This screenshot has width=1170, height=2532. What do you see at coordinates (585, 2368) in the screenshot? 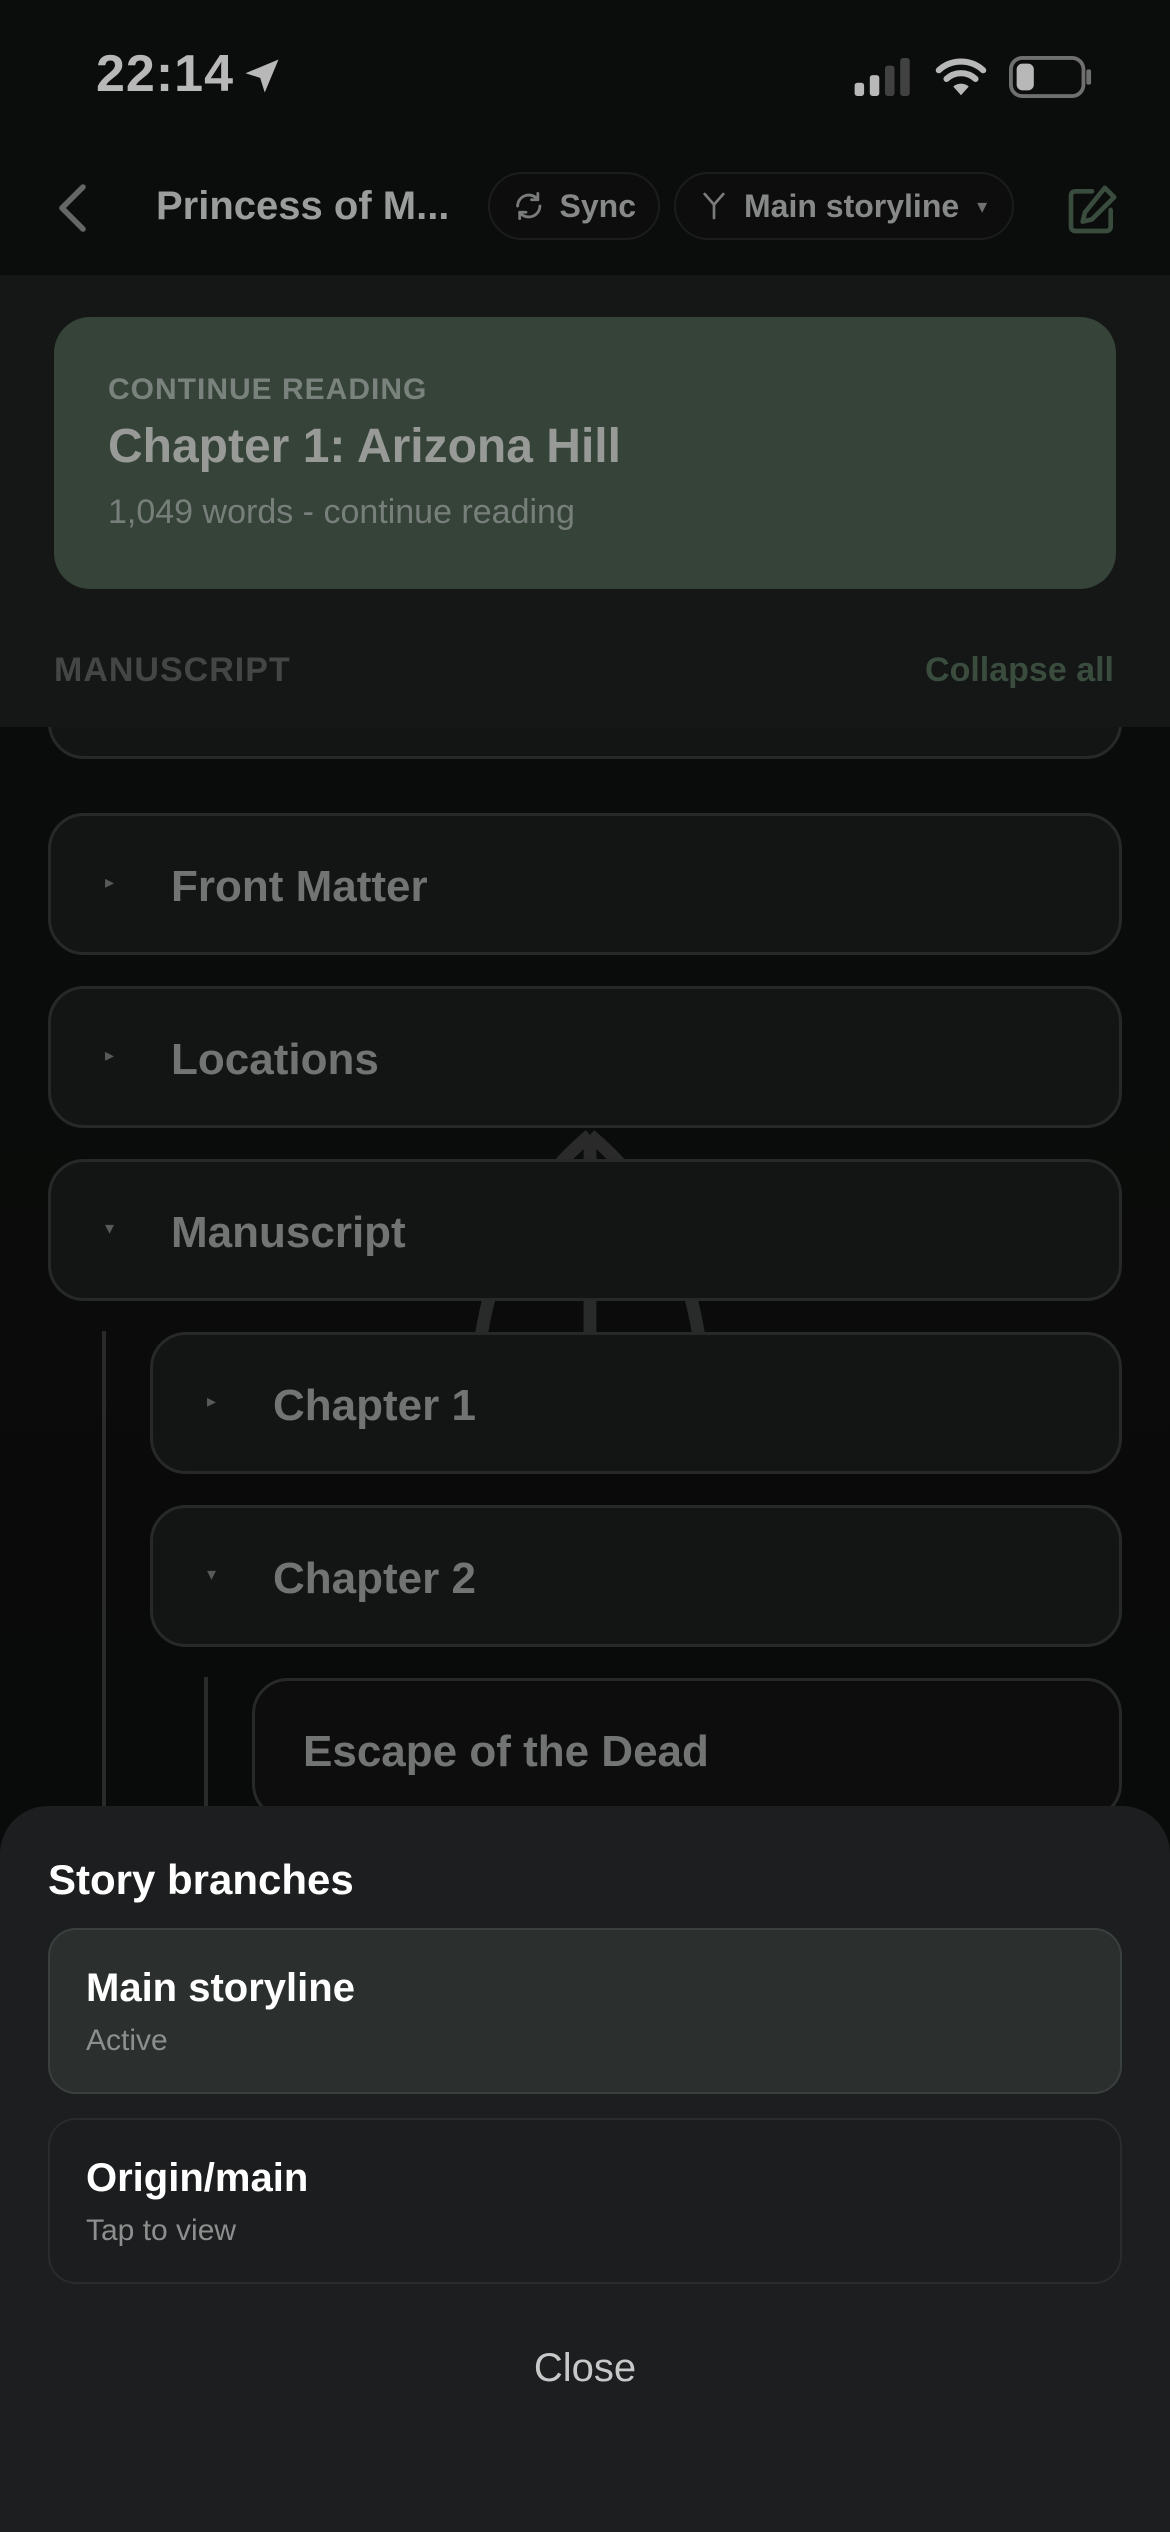
I see `close-button: Close` at bounding box center [585, 2368].